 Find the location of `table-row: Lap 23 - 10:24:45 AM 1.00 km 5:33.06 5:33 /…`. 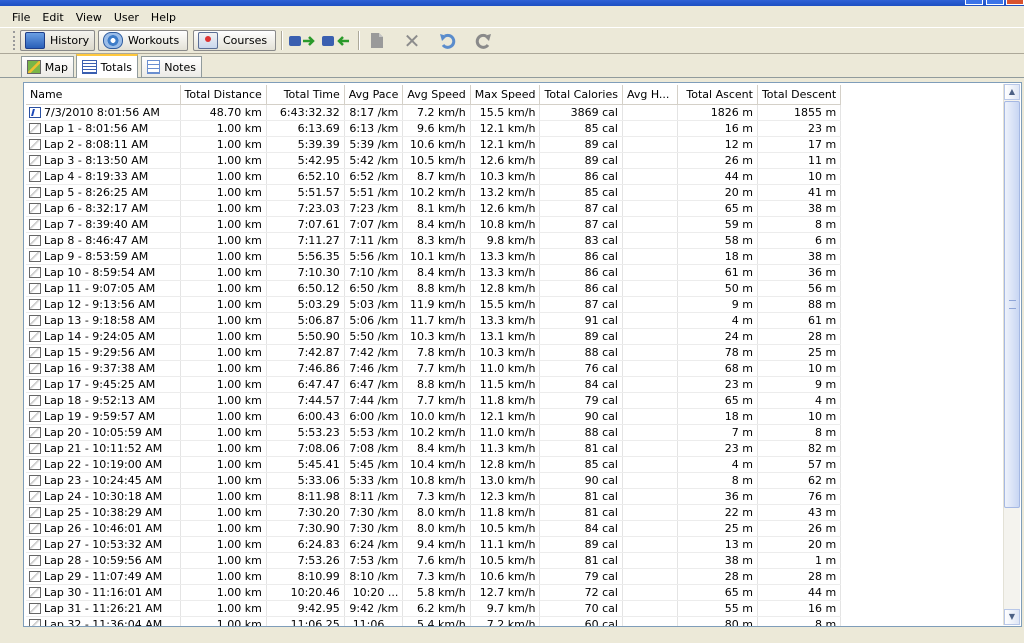

table-row: Lap 23 - 10:24:45 AM 1.00 km 5:33.06 5:33 /… is located at coordinates (434, 480).